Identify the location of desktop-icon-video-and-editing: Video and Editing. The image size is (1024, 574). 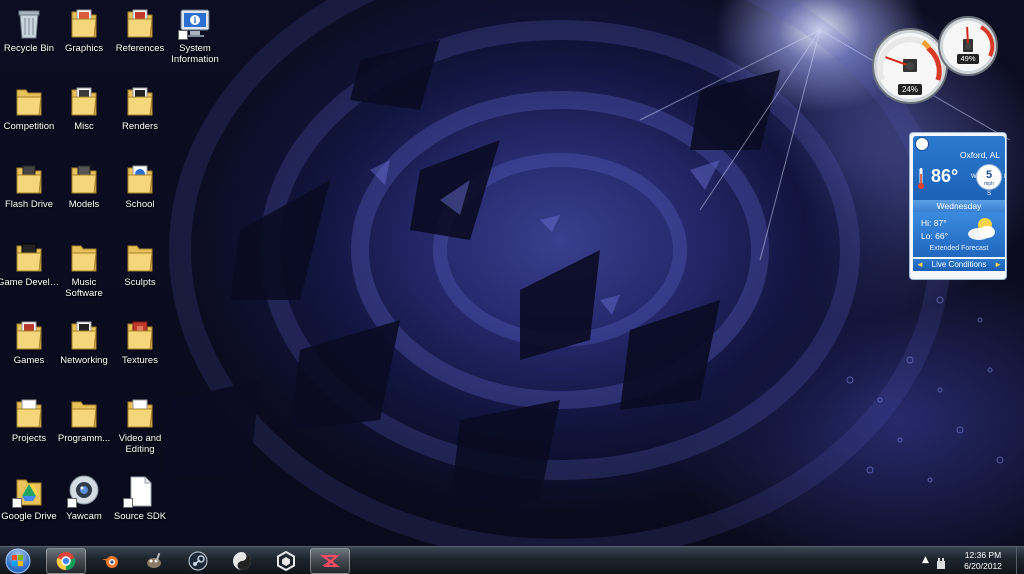
(140, 430).